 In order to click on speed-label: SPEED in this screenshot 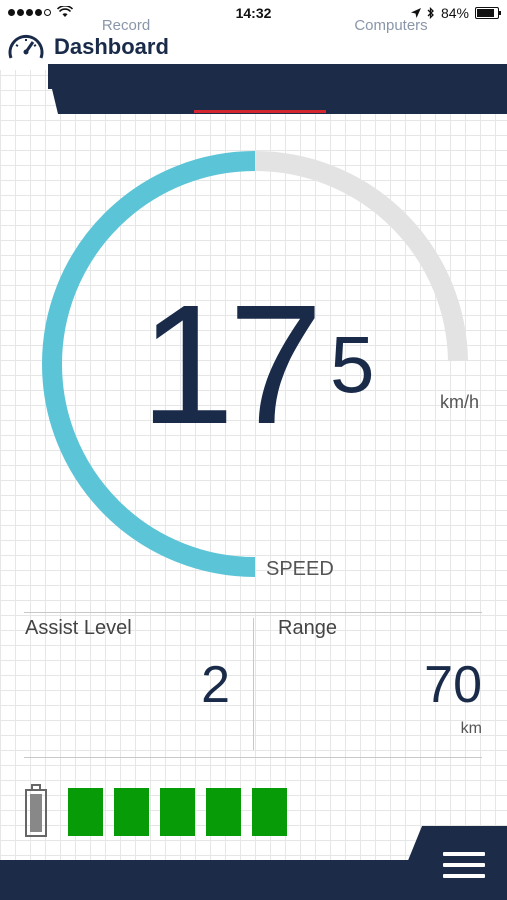, I will do `click(300, 569)`.